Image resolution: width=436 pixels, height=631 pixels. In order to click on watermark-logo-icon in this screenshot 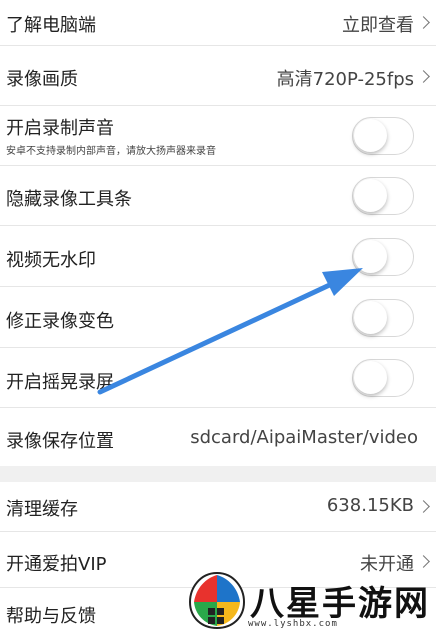, I will do `click(217, 600)`.